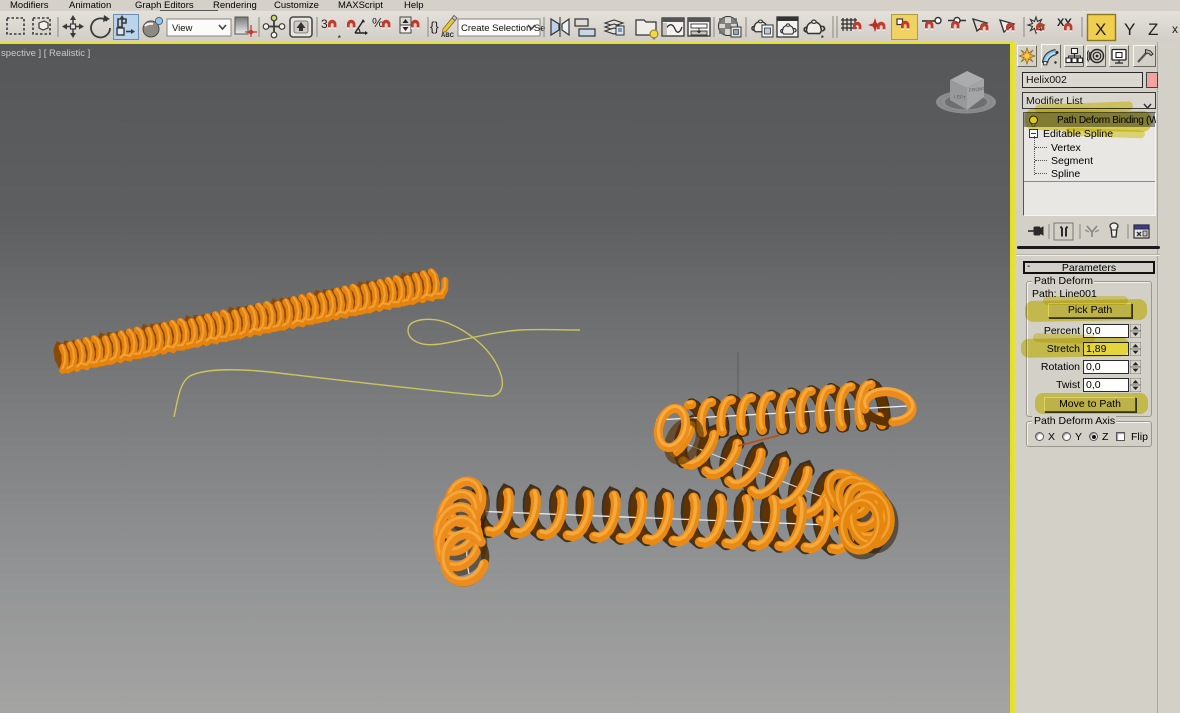  I want to click on svg-text: 3, so click(324, 24).